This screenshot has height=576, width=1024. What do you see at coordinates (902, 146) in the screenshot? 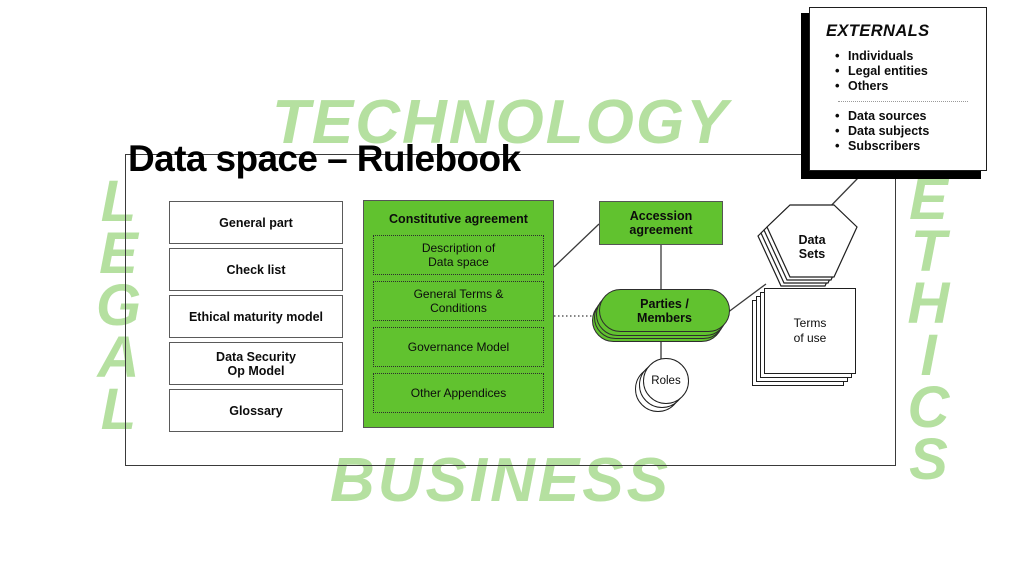
I see `externals-item-subscribers: Subscribers` at bounding box center [902, 146].